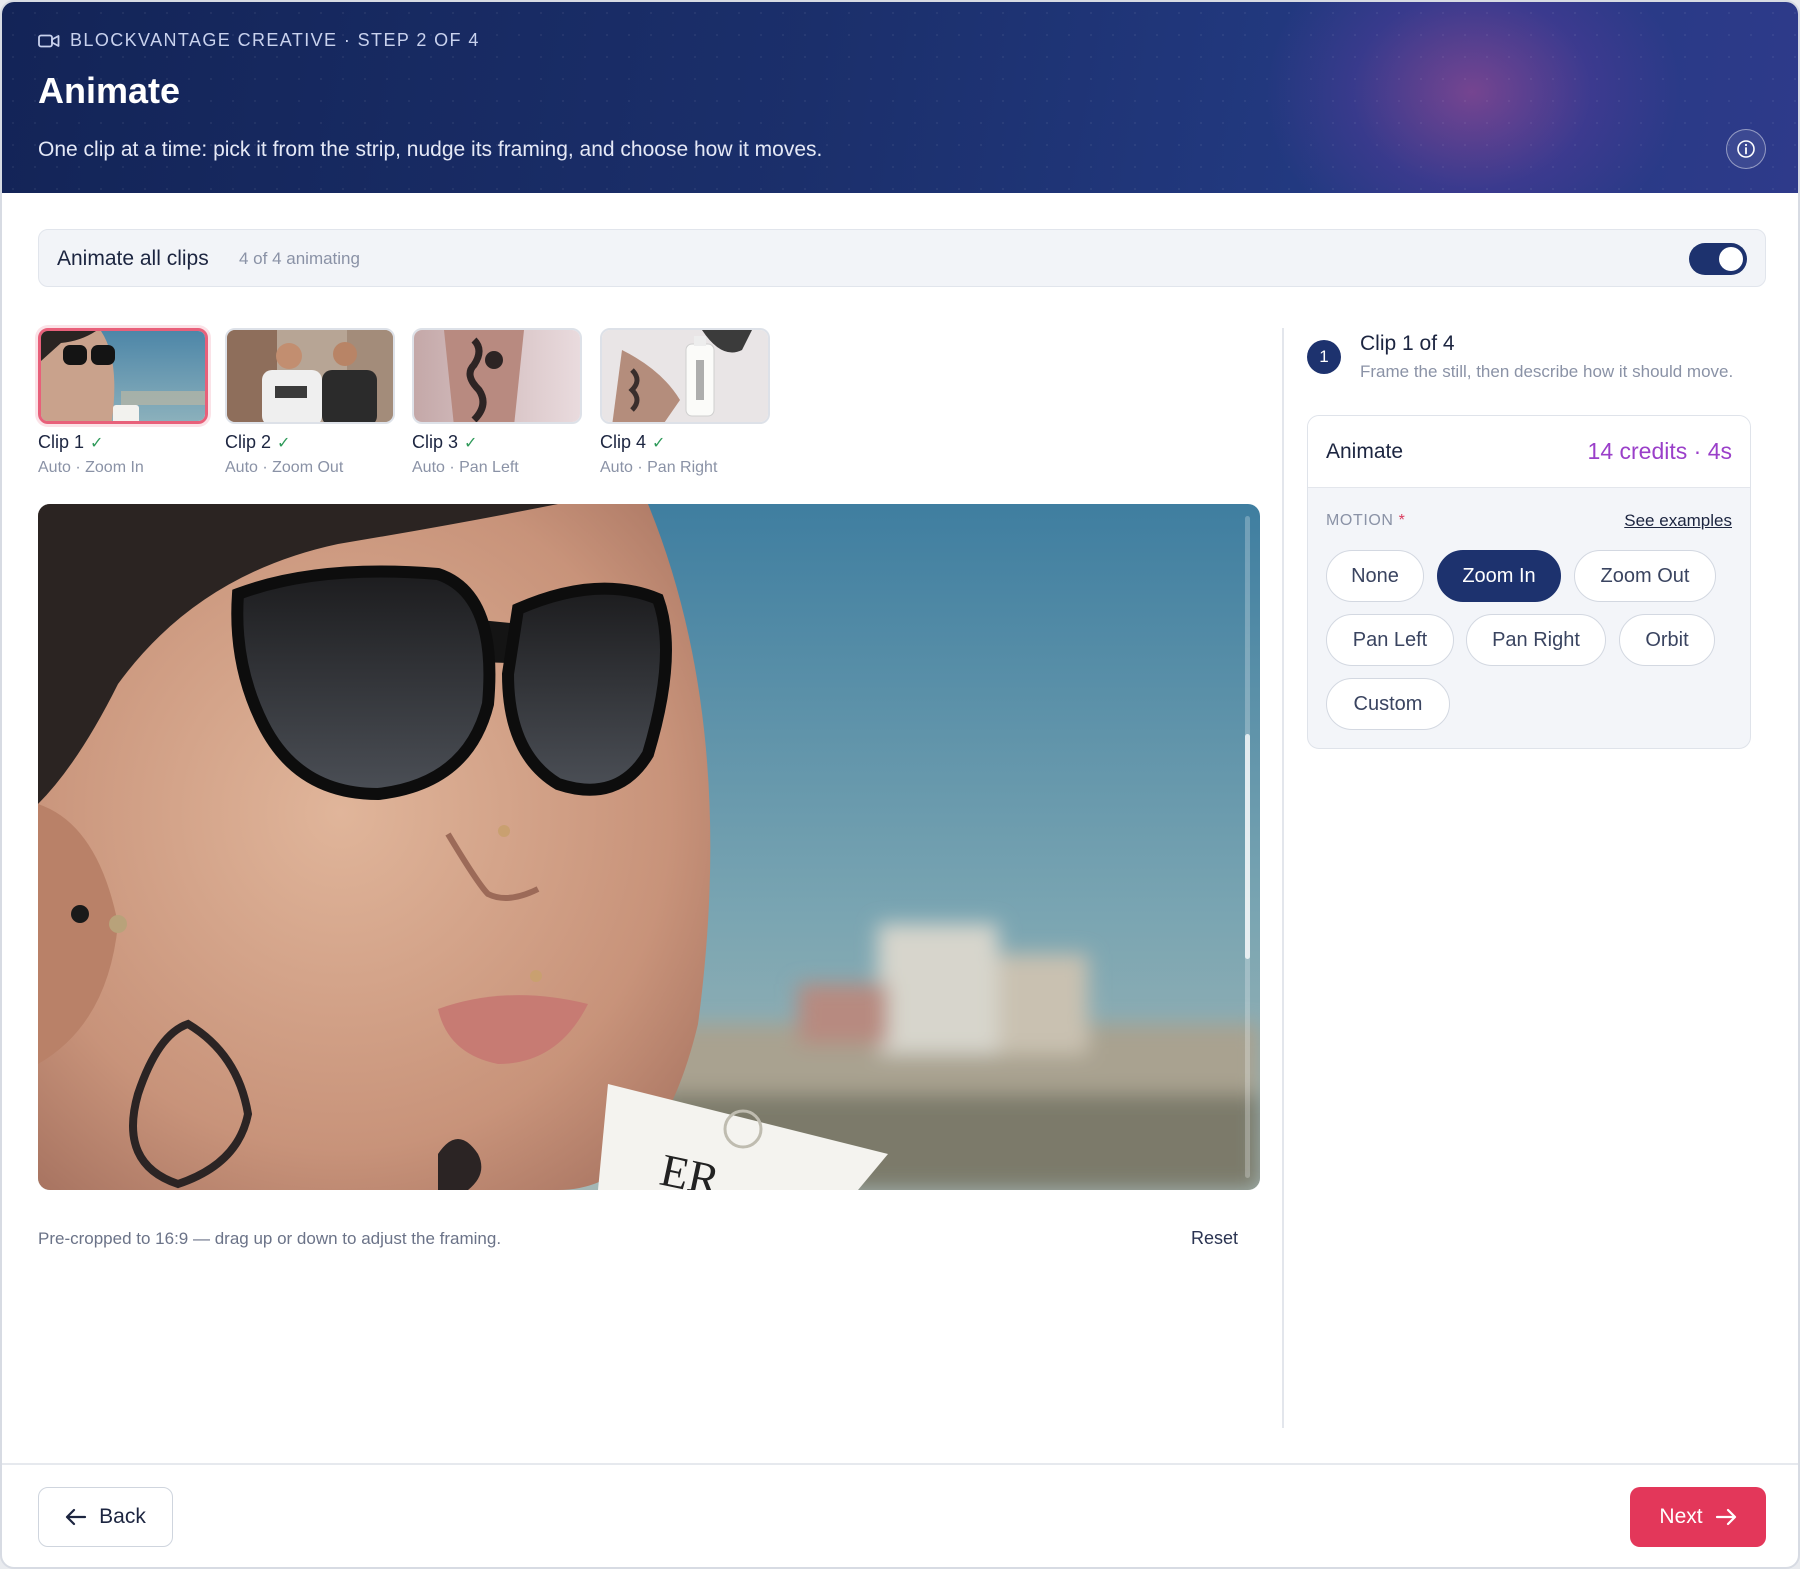 The height and width of the screenshot is (1569, 1800). I want to click on motion-option-none: None, so click(1375, 576).